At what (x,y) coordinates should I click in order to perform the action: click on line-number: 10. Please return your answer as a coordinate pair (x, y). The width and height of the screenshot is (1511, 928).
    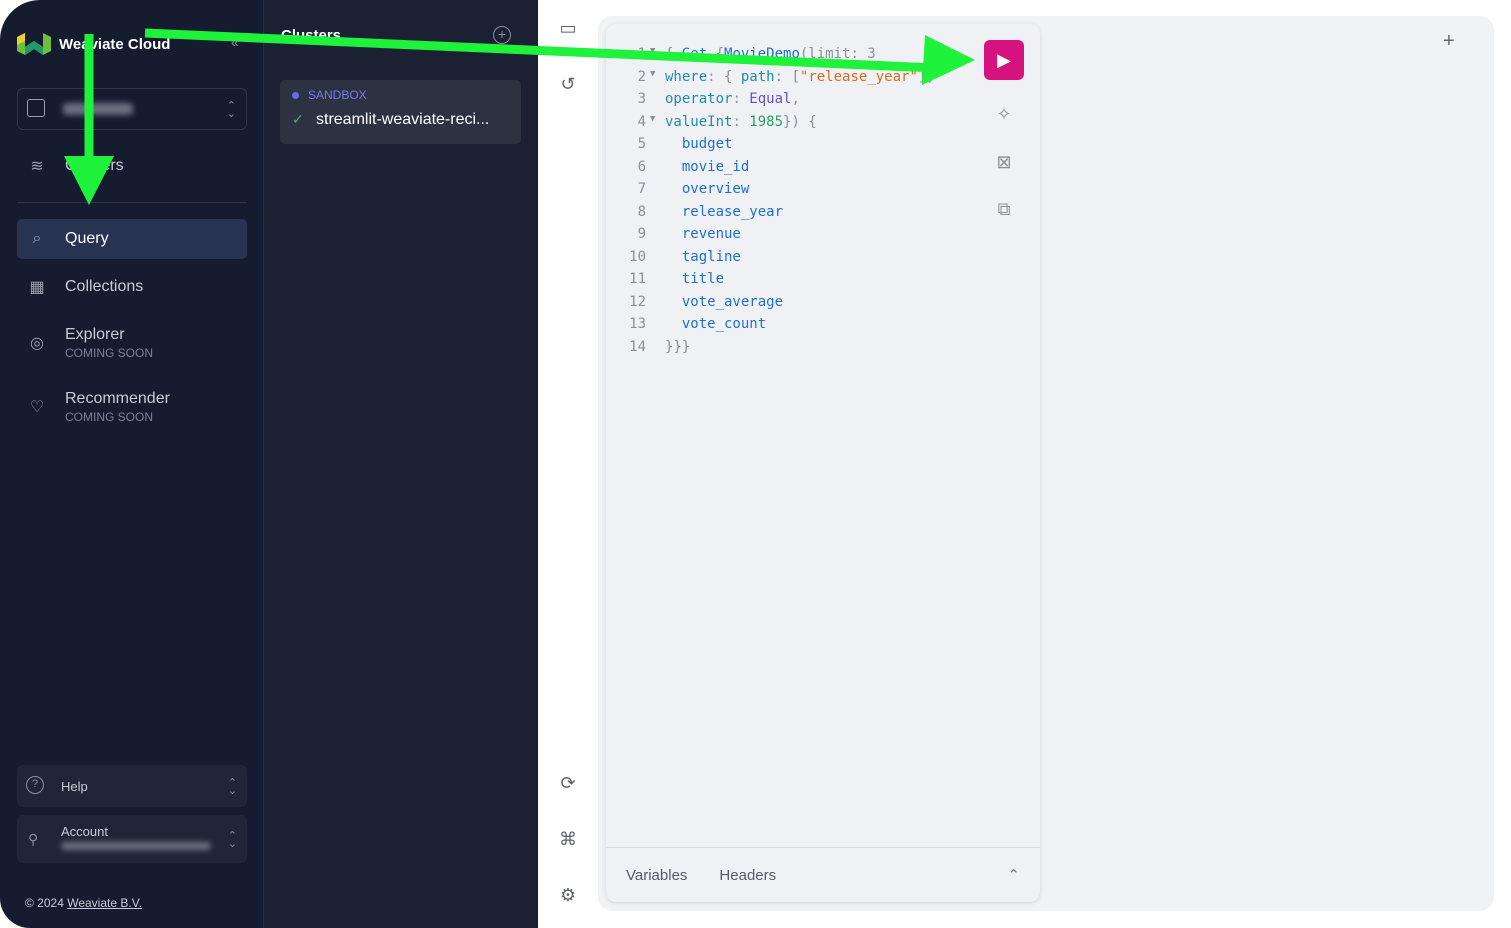
    Looking at the image, I should click on (637, 256).